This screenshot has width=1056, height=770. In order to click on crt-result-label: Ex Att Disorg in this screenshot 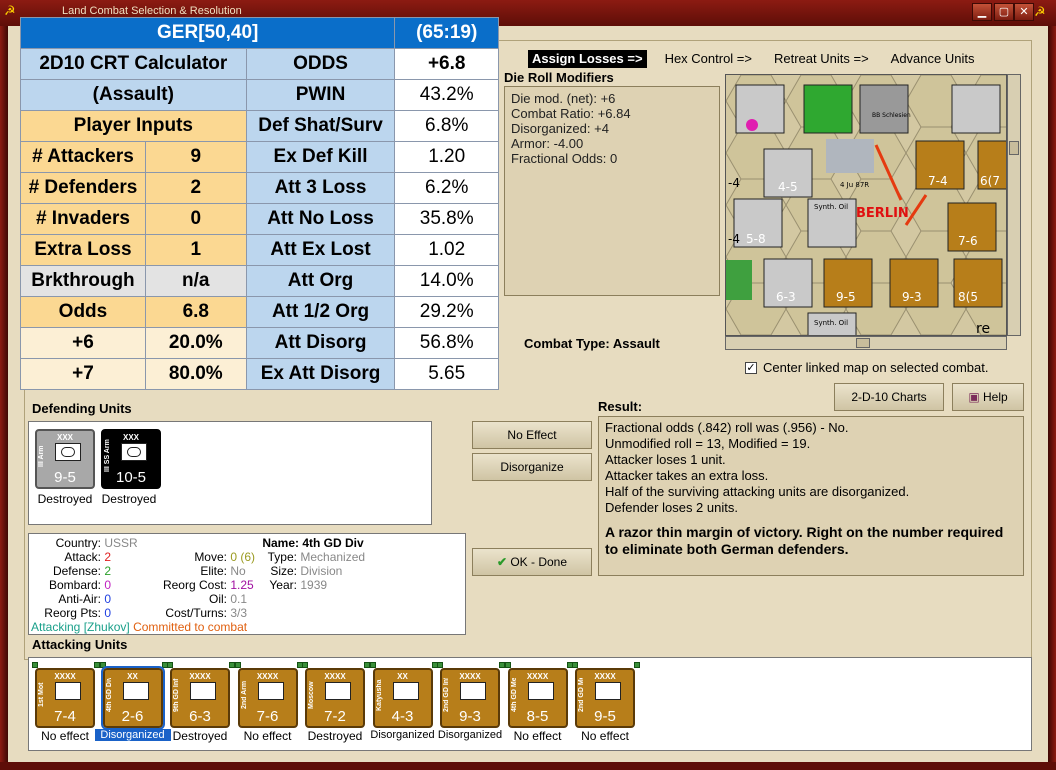, I will do `click(320, 374)`.